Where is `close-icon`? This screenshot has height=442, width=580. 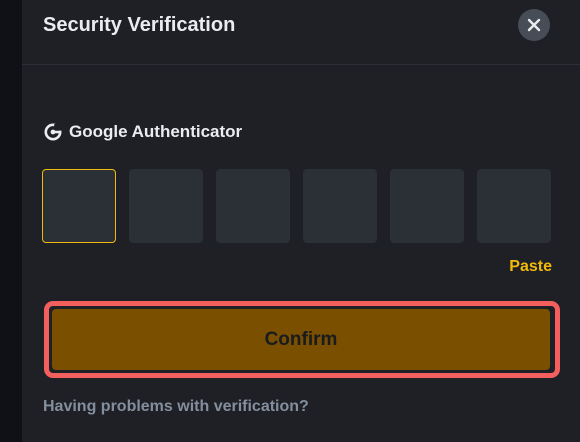
close-icon is located at coordinates (534, 25).